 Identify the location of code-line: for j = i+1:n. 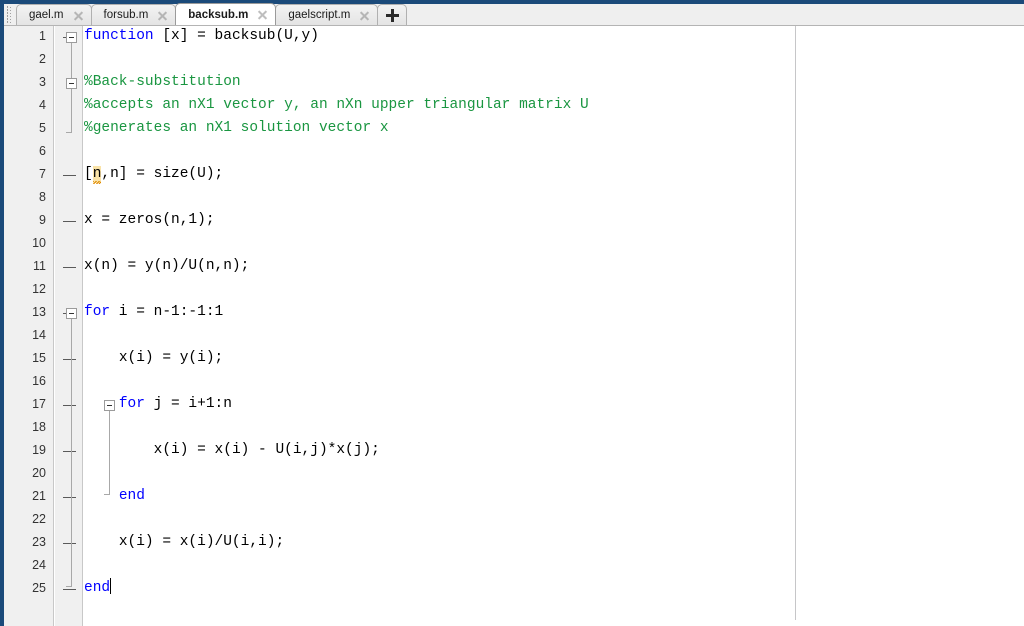
(158, 404).